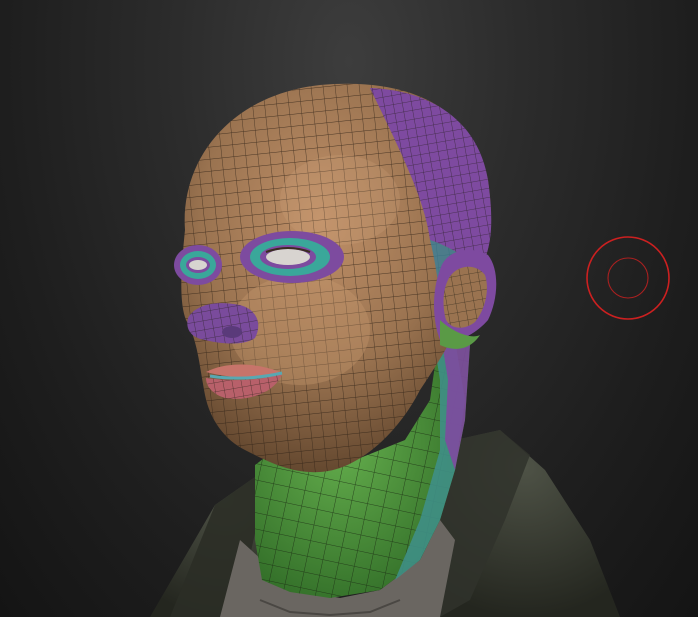  I want to click on eye-left, so click(198, 265).